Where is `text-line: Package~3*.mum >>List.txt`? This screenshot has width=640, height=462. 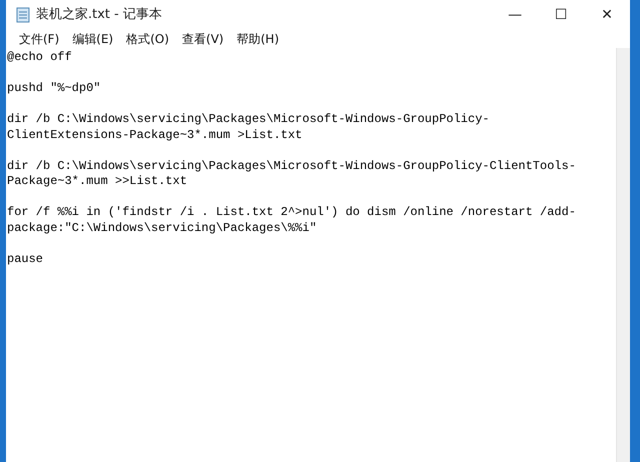
text-line: Package~3*.mum >>List.txt is located at coordinates (97, 182).